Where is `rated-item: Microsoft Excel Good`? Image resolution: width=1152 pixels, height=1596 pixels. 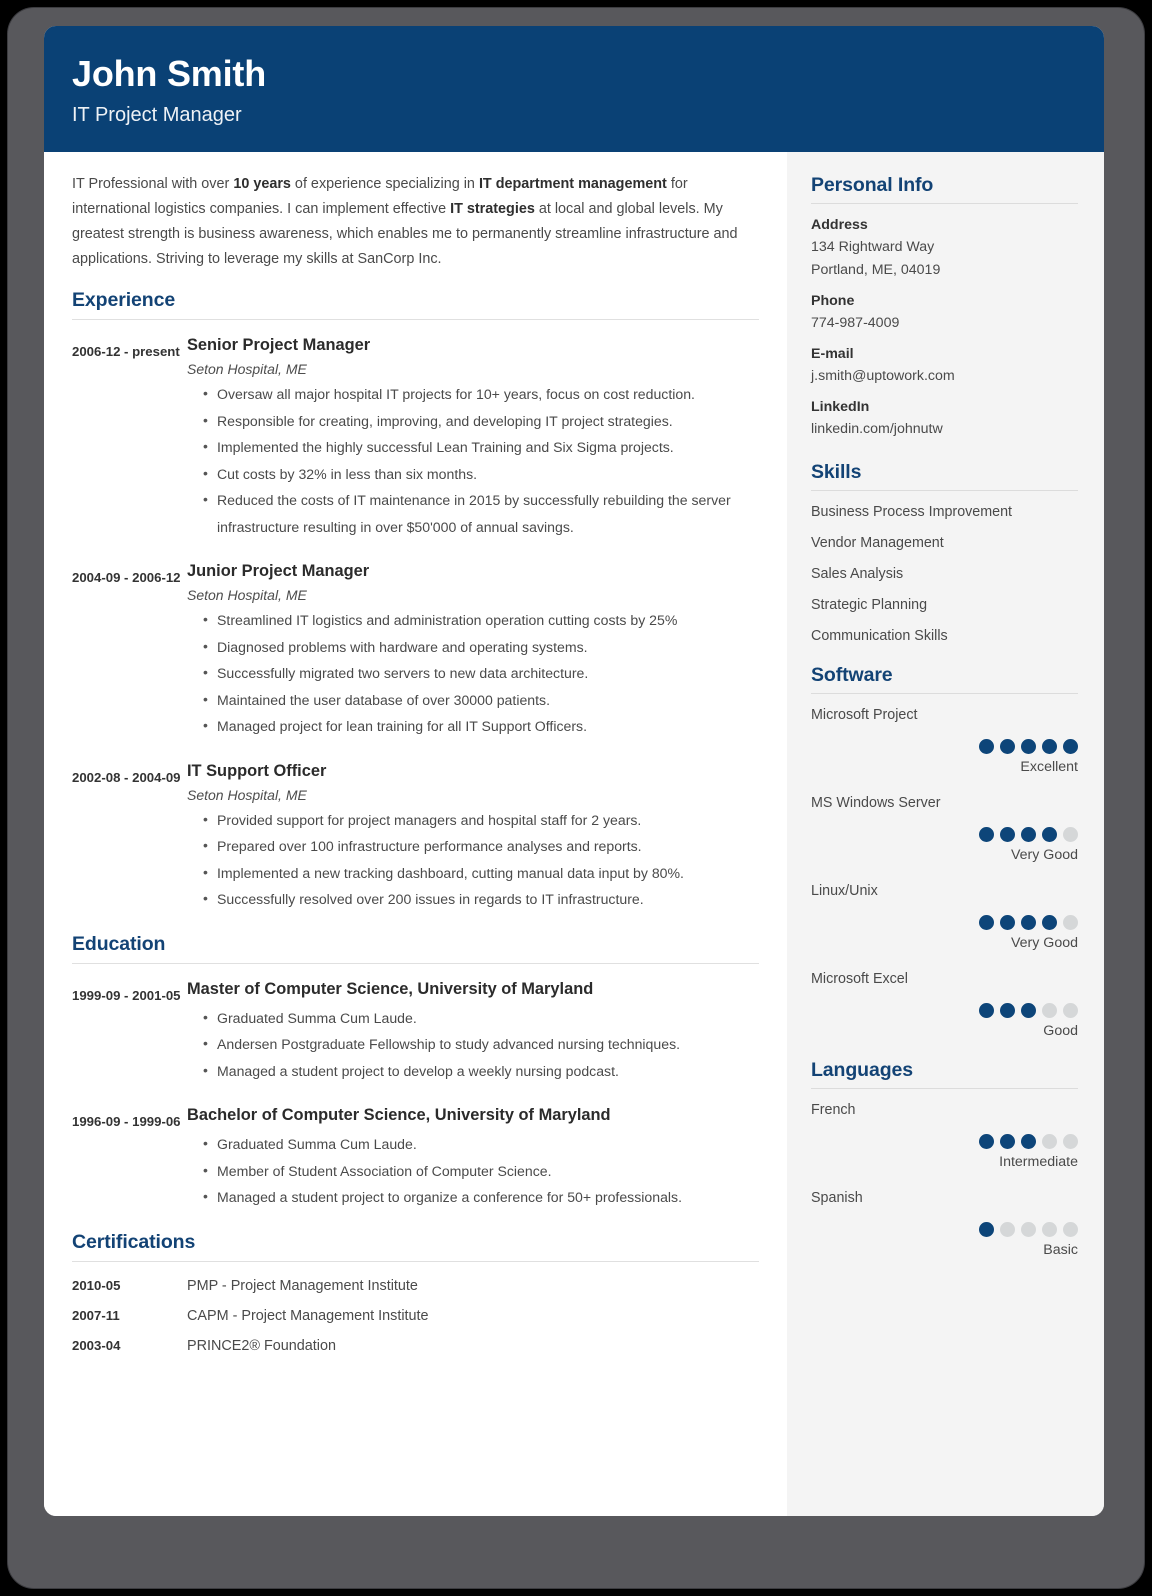
rated-item: Microsoft Excel Good is located at coordinates (944, 1005).